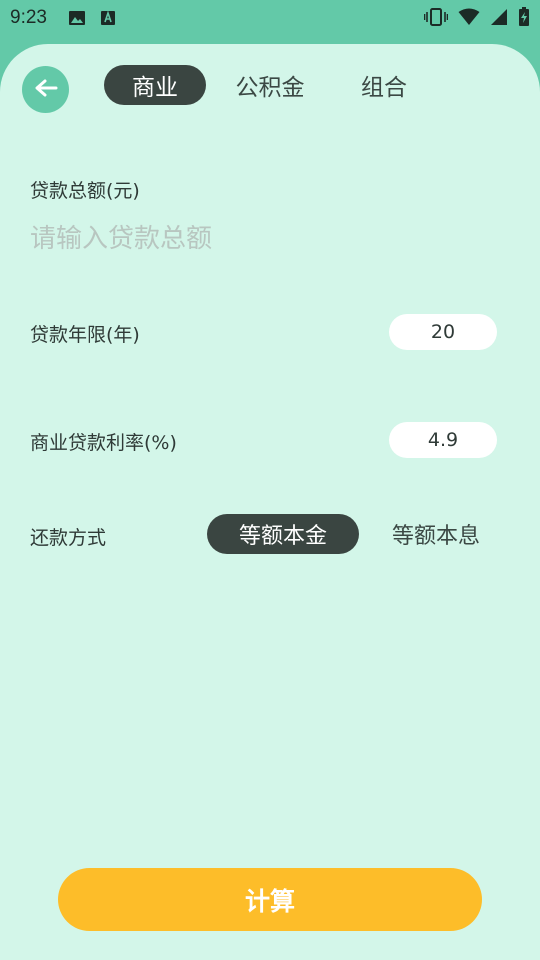 Image resolution: width=540 pixels, height=960 pixels. I want to click on status-bar: 9:23, so click(270, 18).